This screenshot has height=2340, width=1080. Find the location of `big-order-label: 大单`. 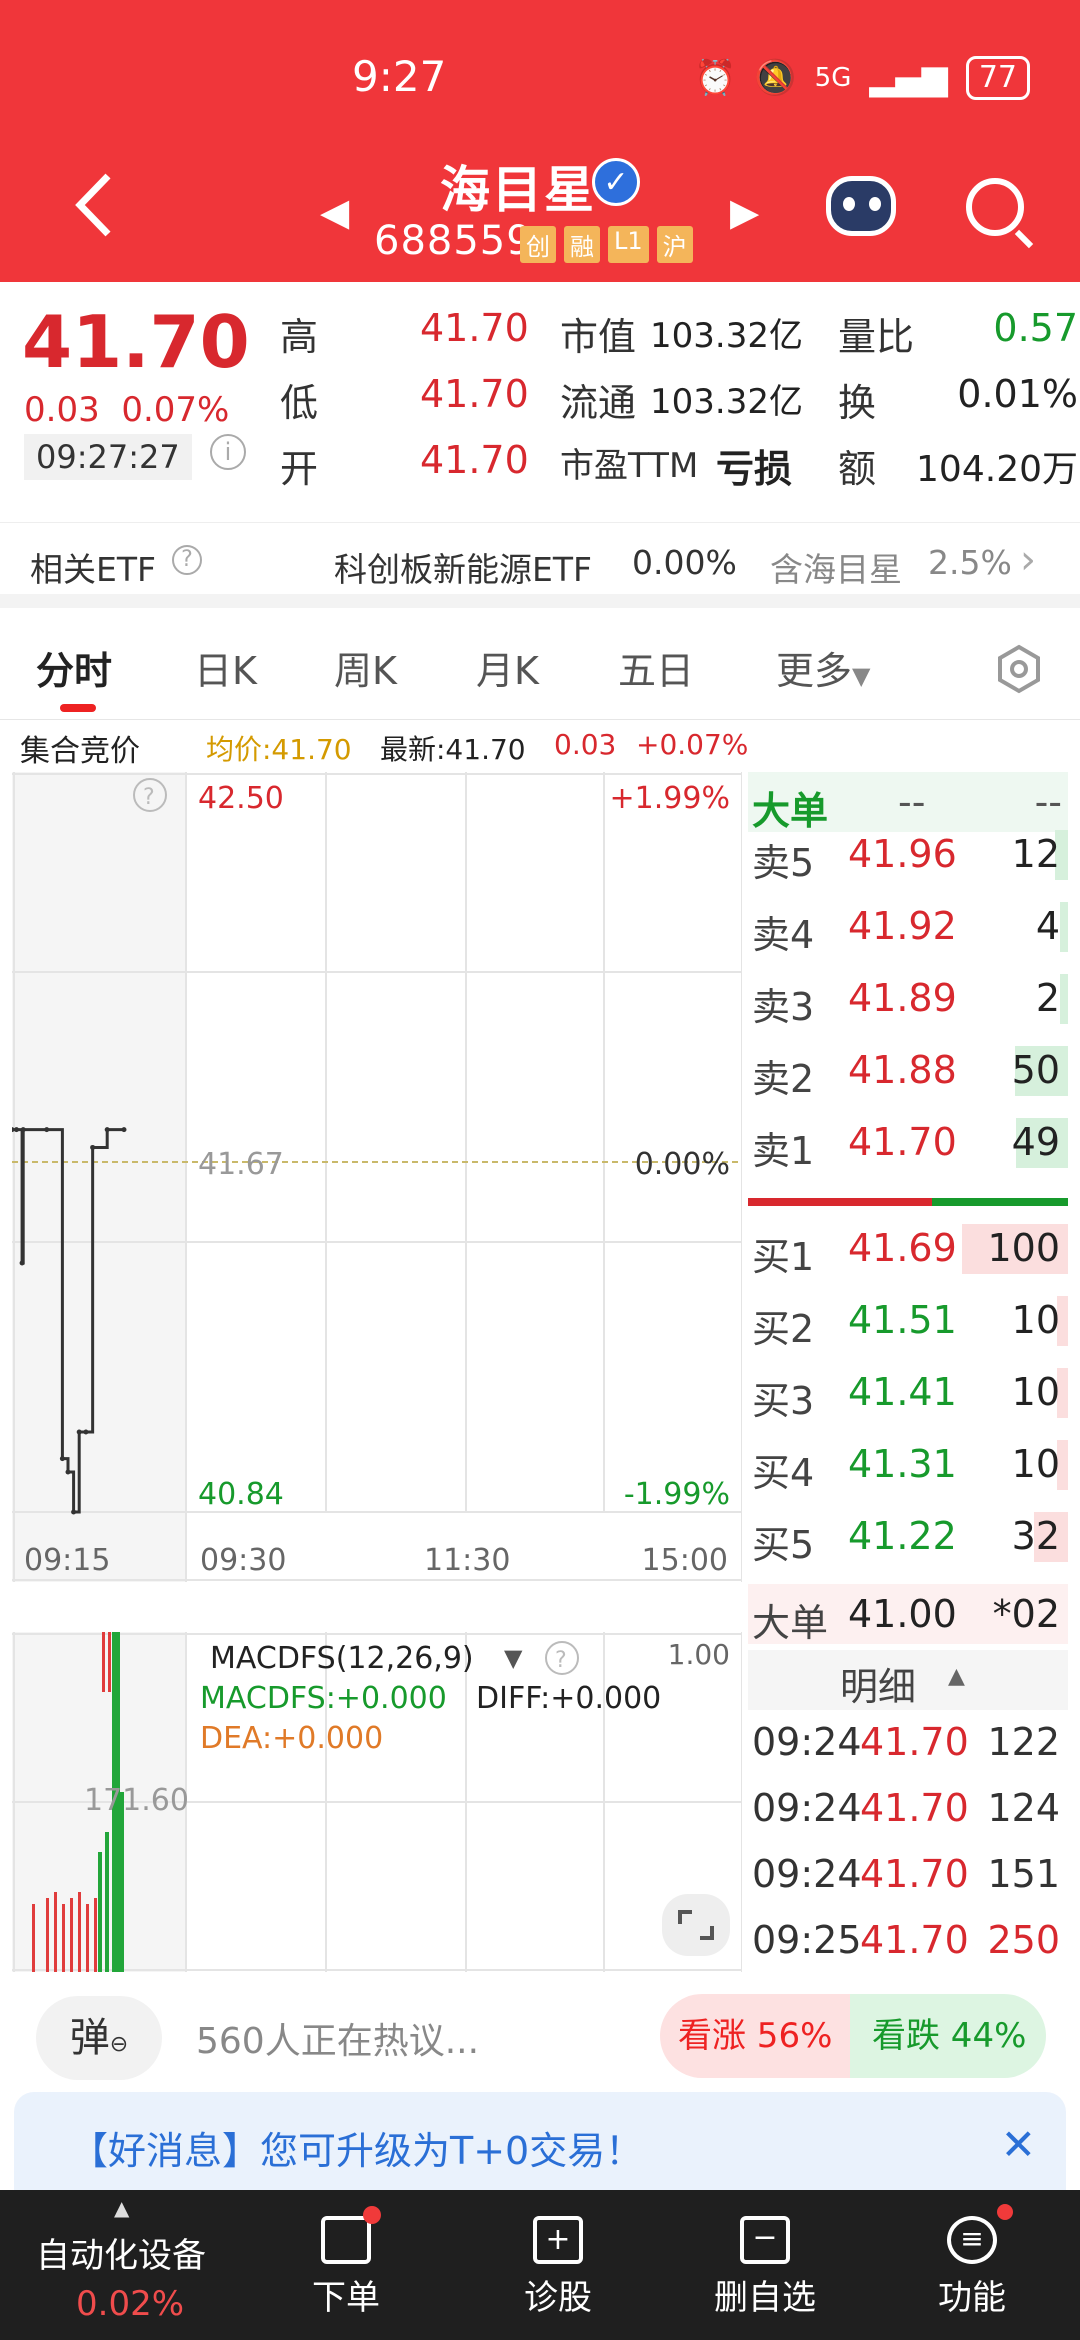

big-order-label: 大单 is located at coordinates (790, 1623).